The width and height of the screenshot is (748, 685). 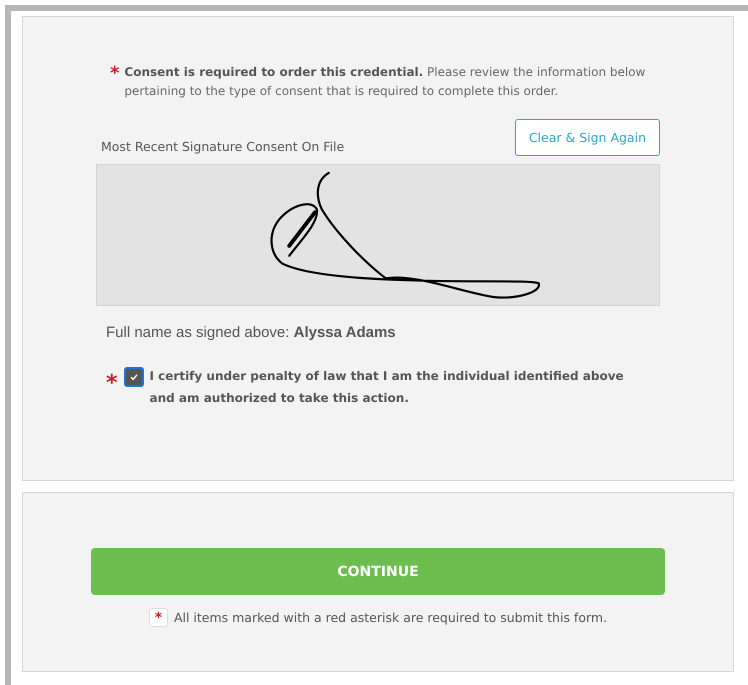 What do you see at coordinates (378, 571) in the screenshot?
I see `continue-button: CONTINUE` at bounding box center [378, 571].